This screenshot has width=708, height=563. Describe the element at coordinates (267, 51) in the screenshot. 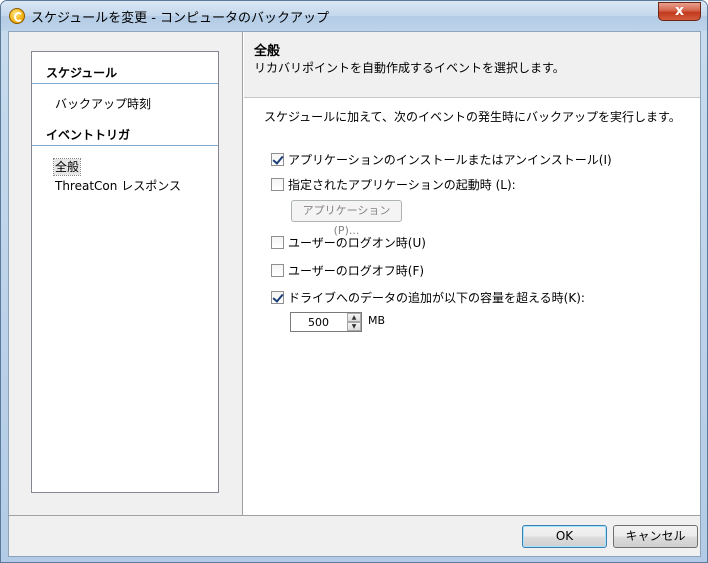

I see `panel-title: 全般` at that location.